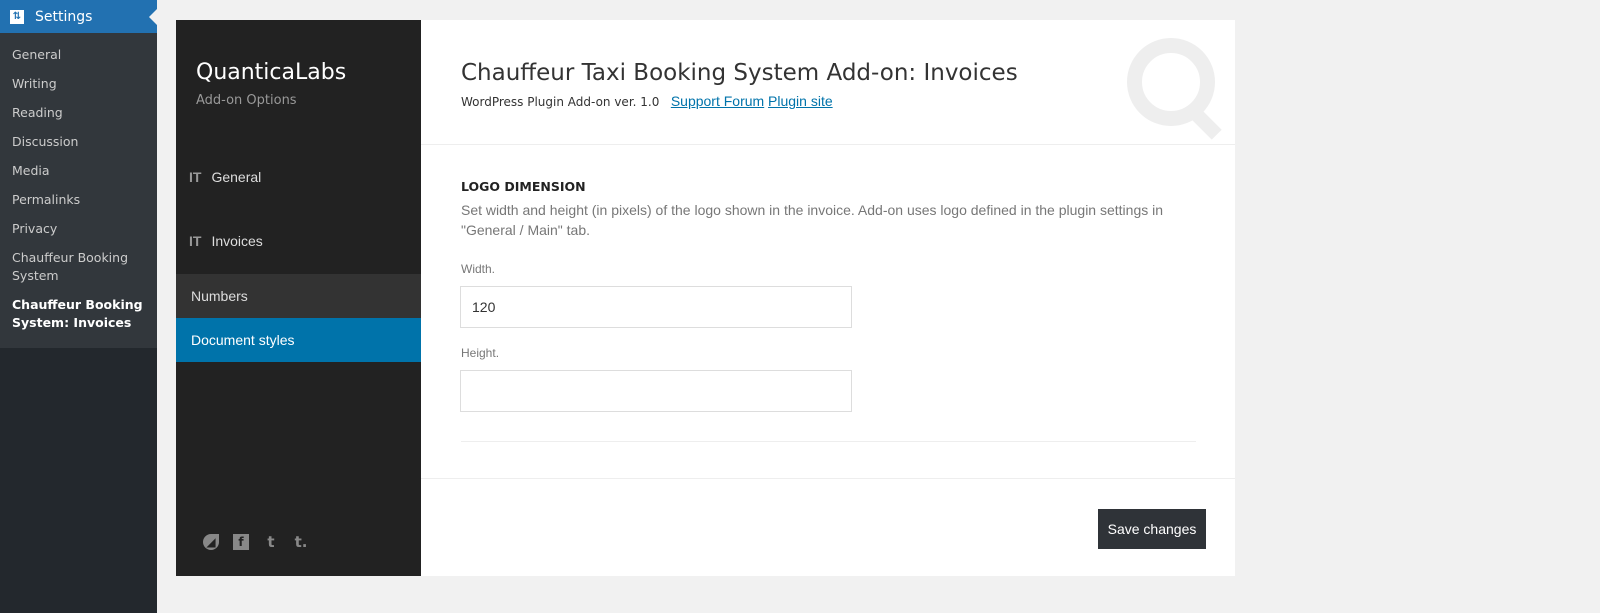 Image resolution: width=1600 pixels, height=613 pixels. Describe the element at coordinates (211, 542) in the screenshot. I see `envato-icon: ◢` at that location.